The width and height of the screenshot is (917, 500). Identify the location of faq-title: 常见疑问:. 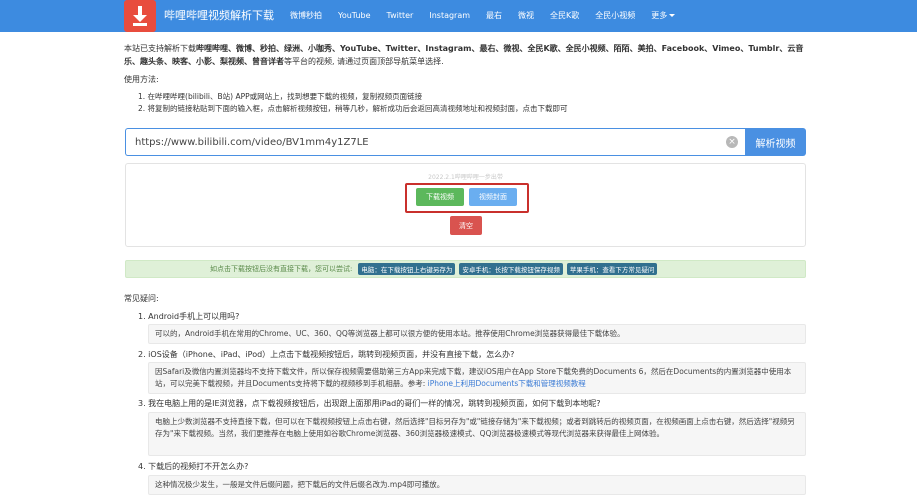
(141, 298).